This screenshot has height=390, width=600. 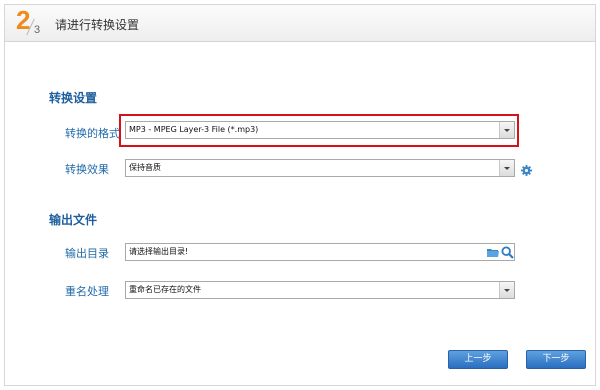 I want to click on output-directory-value: 请选择输出目录!, so click(x=159, y=251).